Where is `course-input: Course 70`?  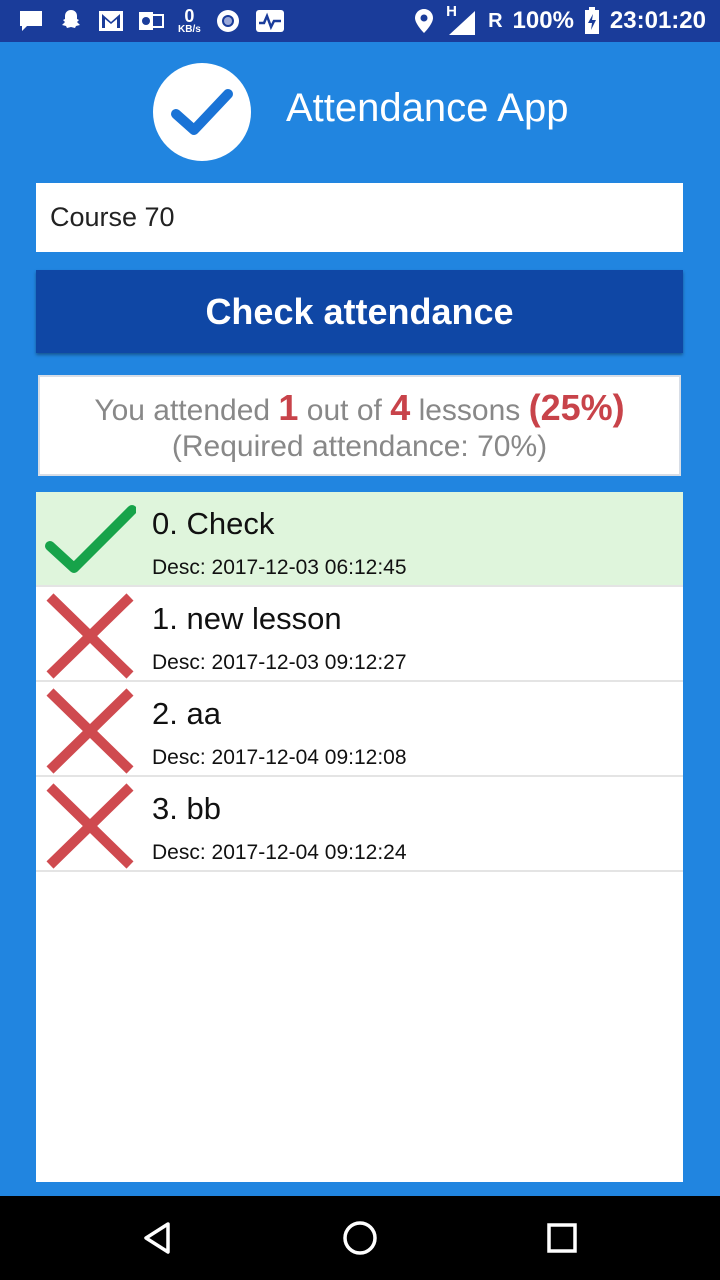 course-input: Course 70 is located at coordinates (359, 217).